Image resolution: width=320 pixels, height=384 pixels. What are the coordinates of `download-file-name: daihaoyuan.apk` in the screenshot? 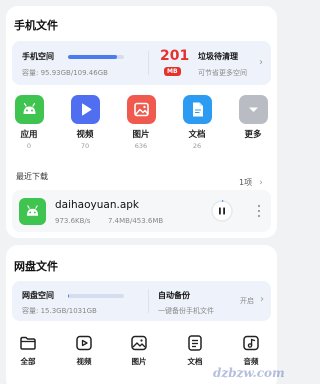 It's located at (97, 205).